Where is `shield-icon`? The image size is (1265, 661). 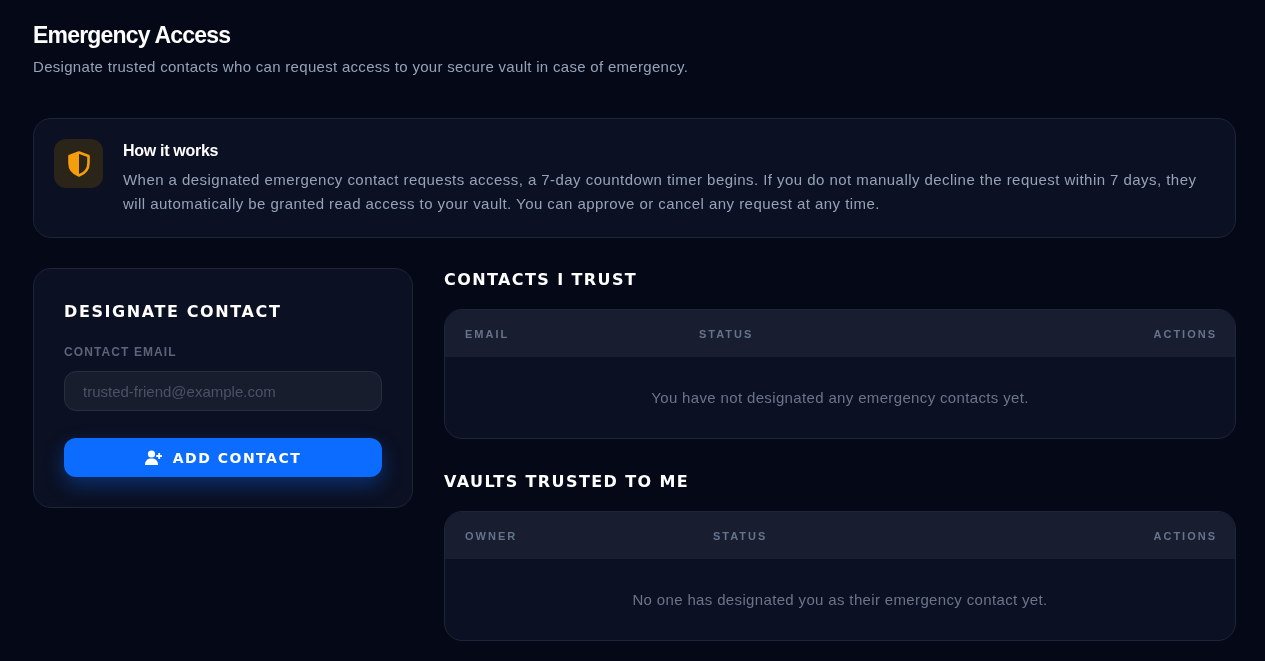
shield-icon is located at coordinates (78, 163).